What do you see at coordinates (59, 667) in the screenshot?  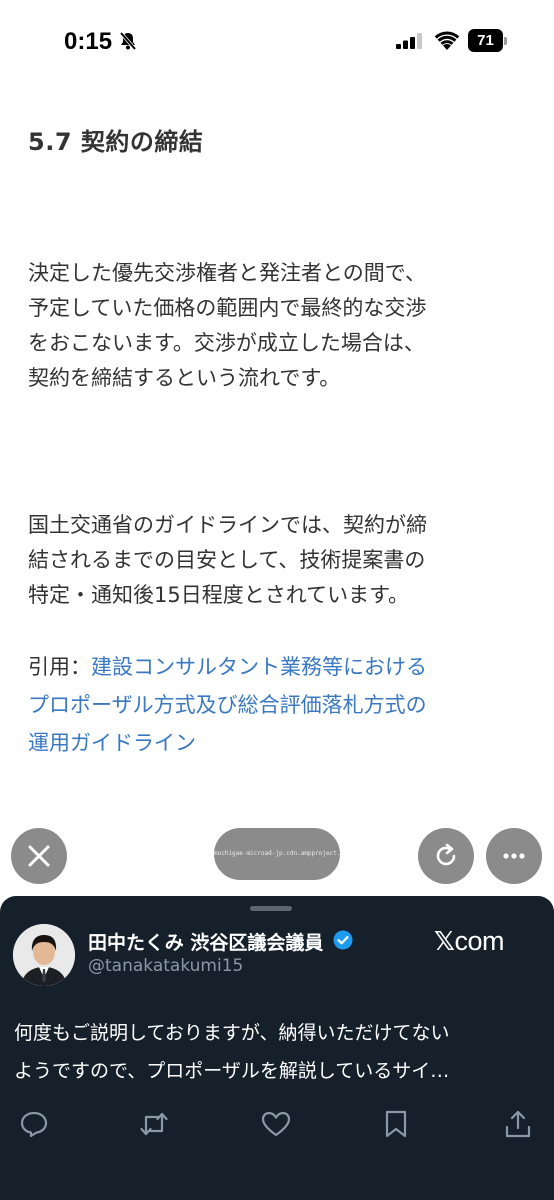 I see `citation-prefix: 引用：` at bounding box center [59, 667].